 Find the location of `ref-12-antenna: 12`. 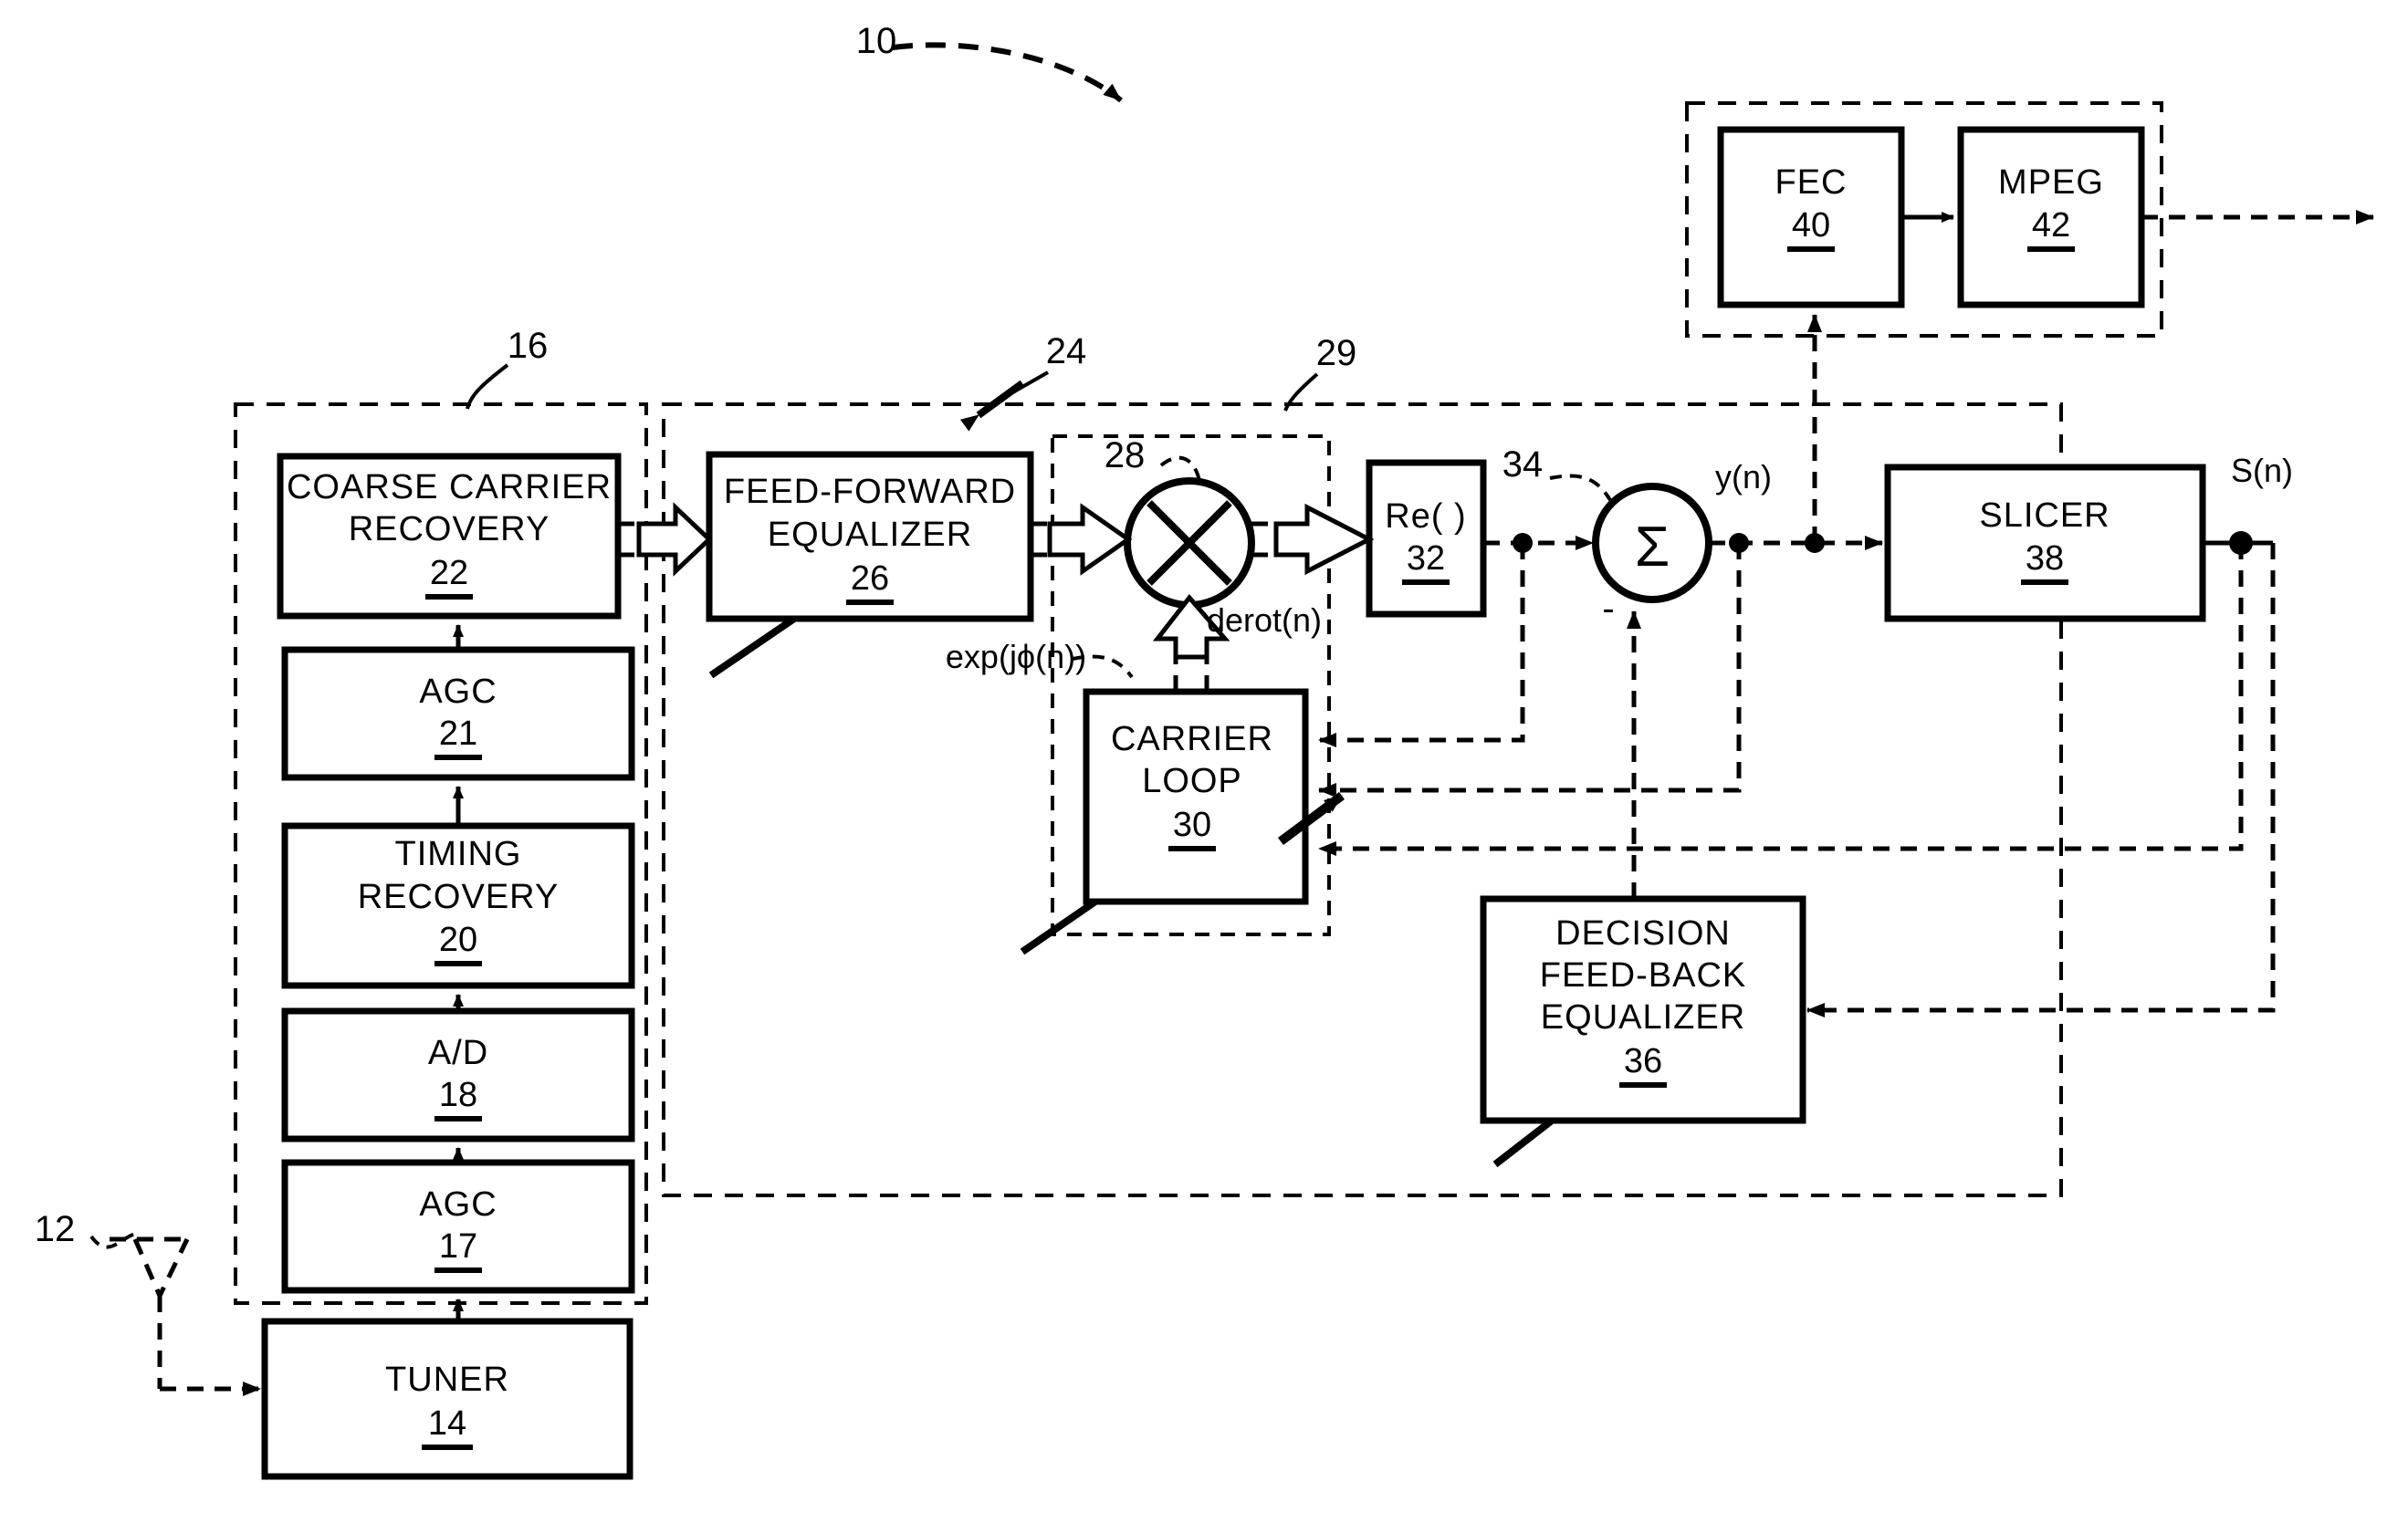

ref-12-antenna: 12 is located at coordinates (56, 1229).